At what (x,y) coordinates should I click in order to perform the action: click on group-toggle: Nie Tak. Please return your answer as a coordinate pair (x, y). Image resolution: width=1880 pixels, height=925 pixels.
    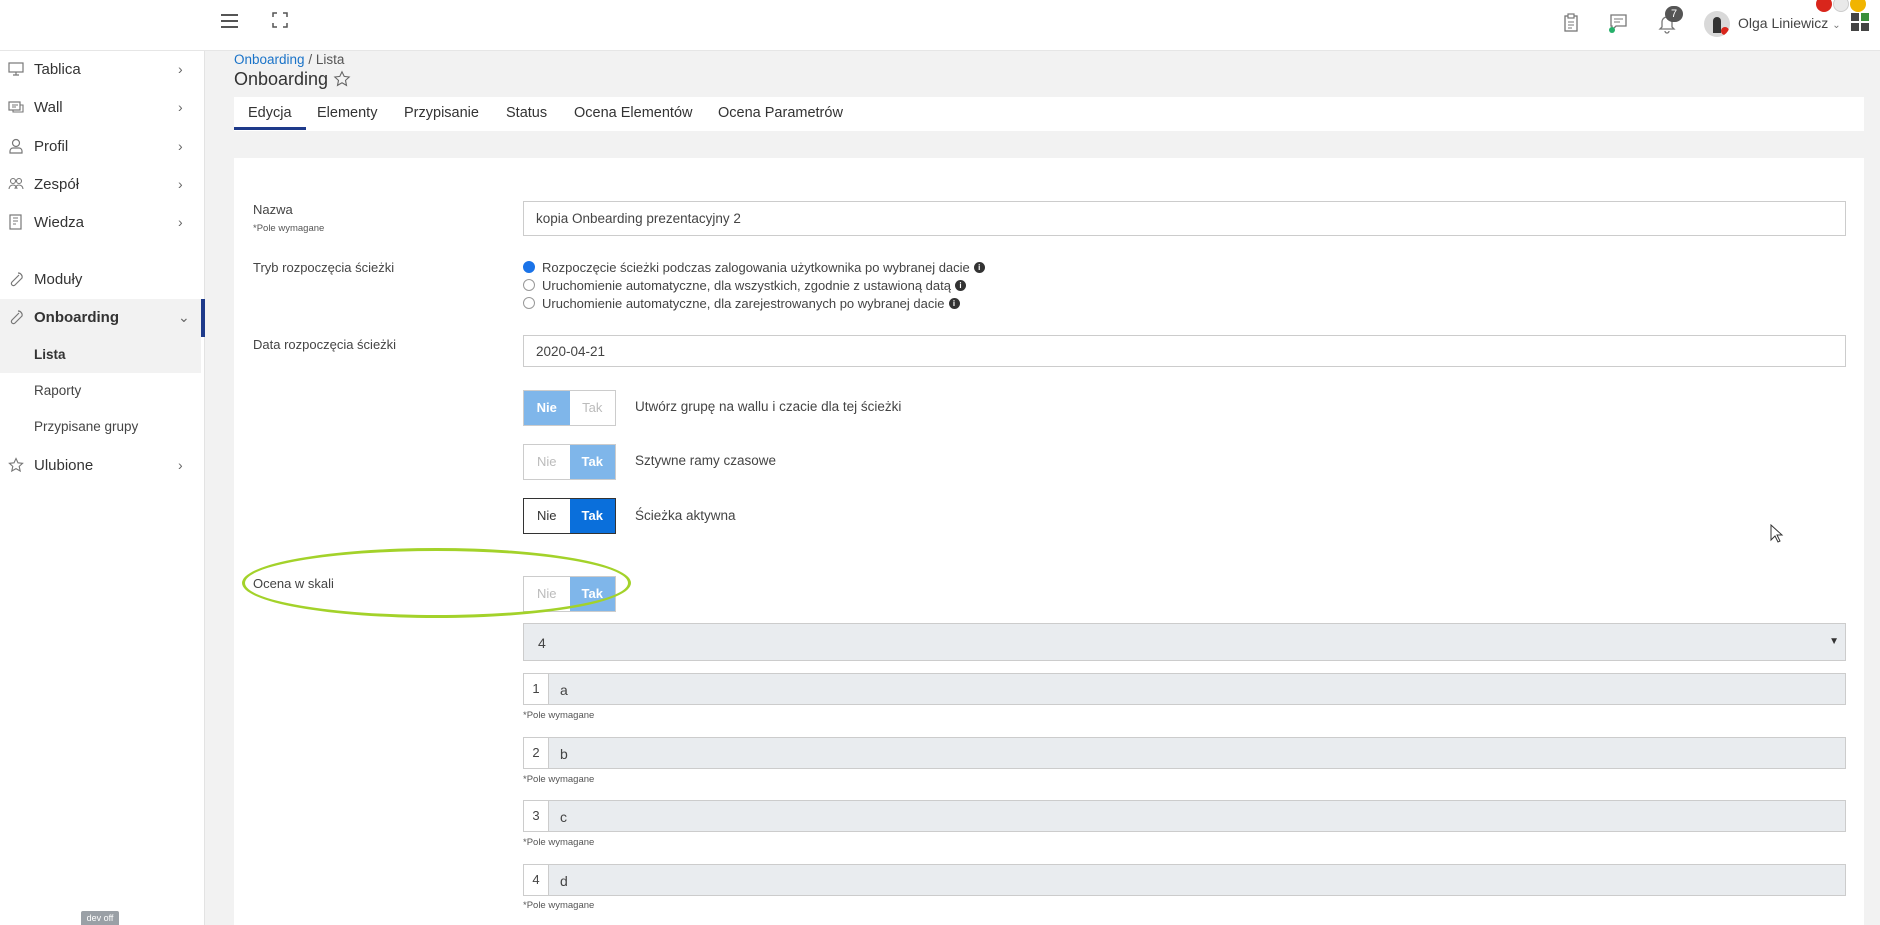
    Looking at the image, I should click on (569, 408).